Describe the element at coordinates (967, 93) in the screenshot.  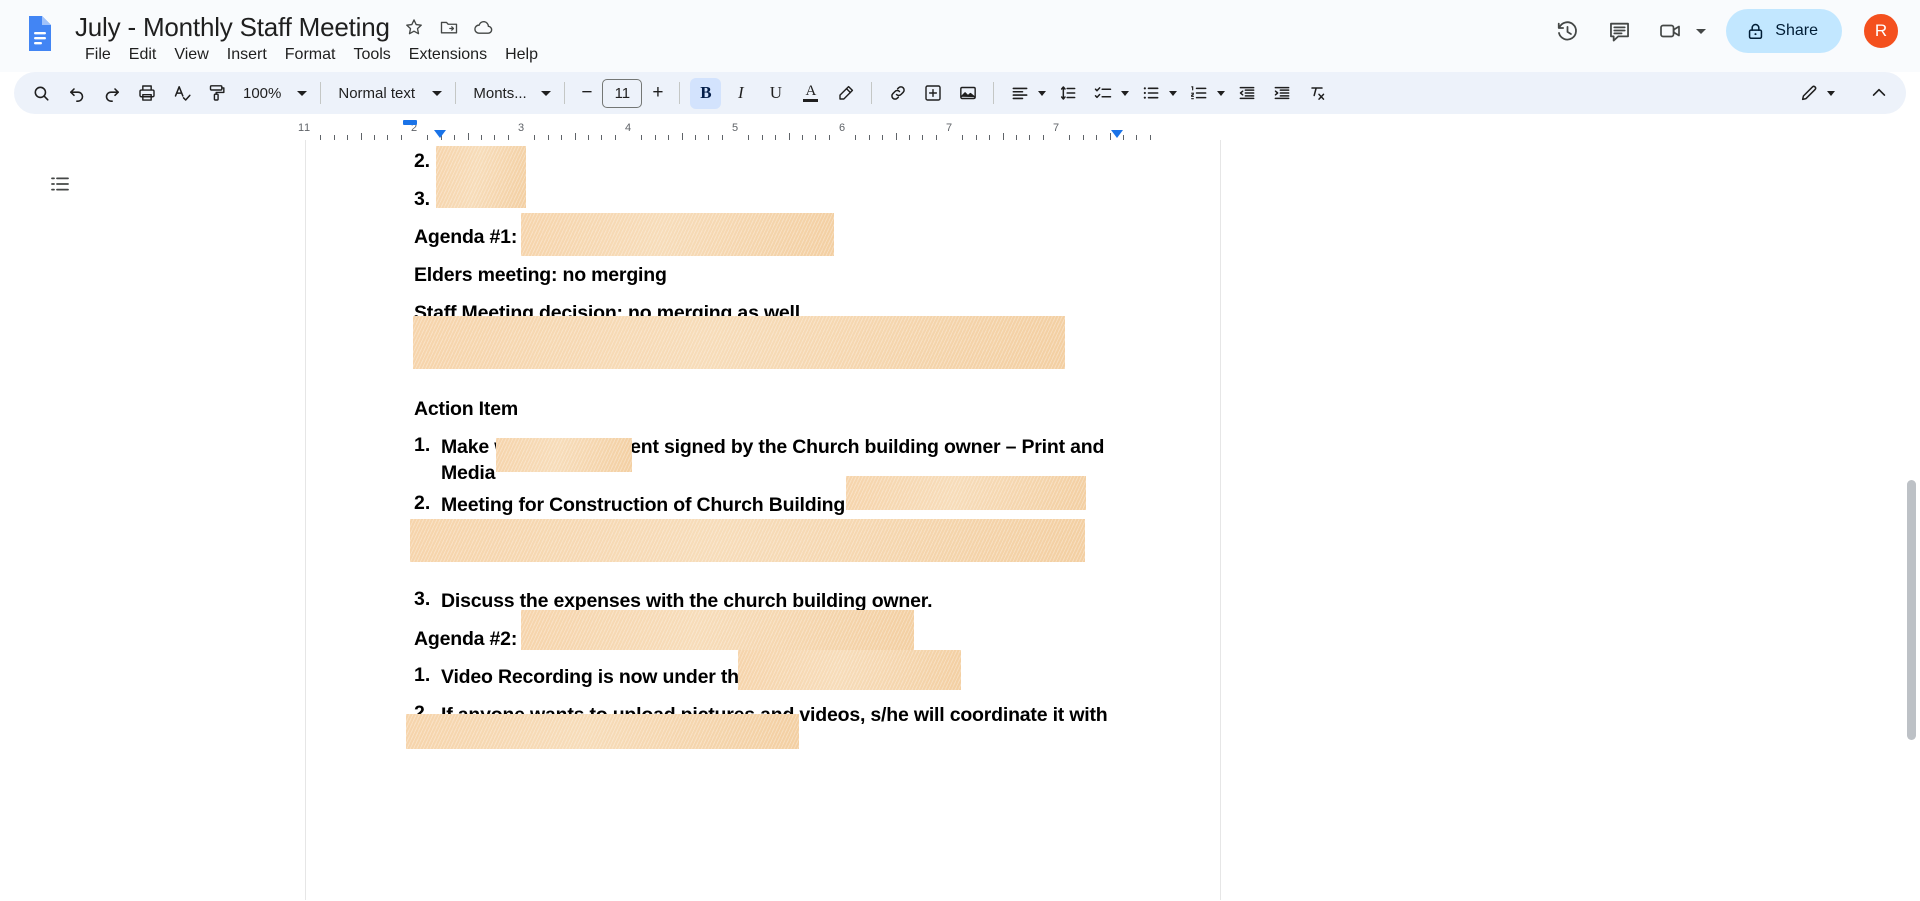
I see `insert-image-icon` at that location.